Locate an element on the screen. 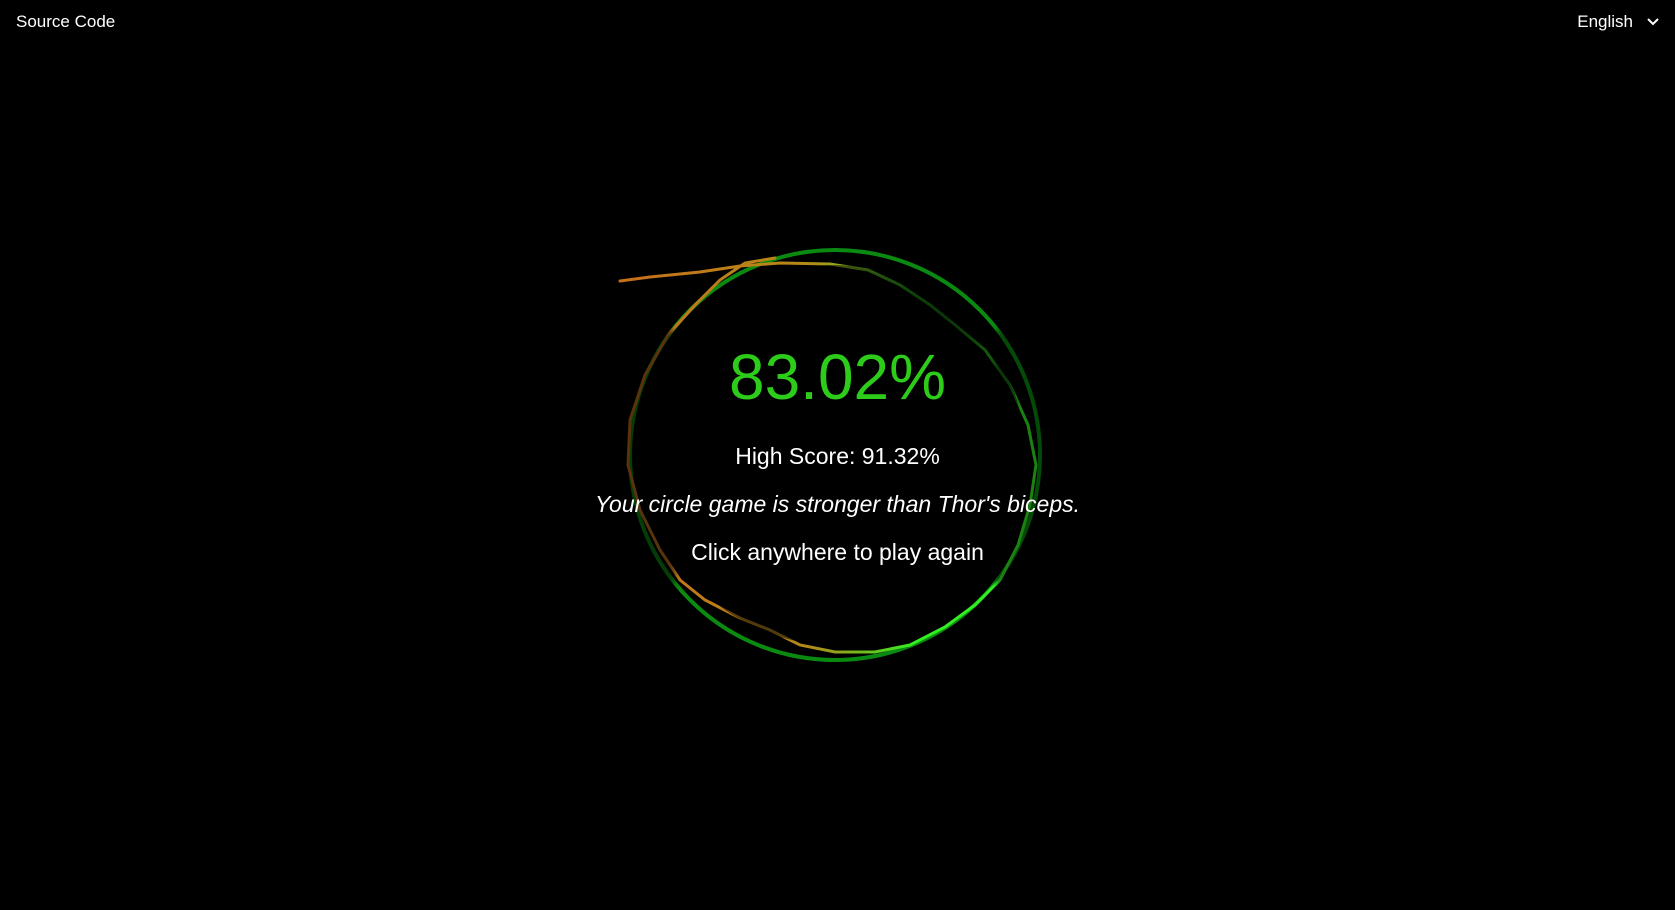 The width and height of the screenshot is (1675, 910). score-display: 83.02% is located at coordinates (837, 377).